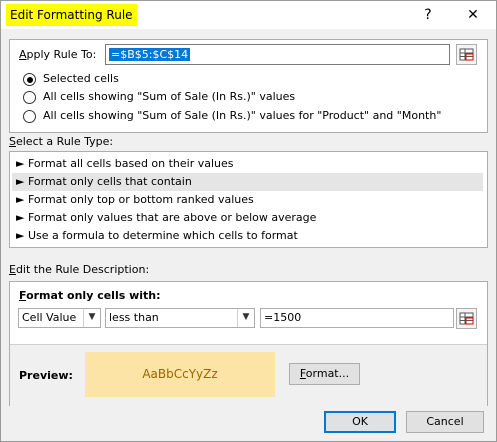  I want to click on radio-all-cells-product-month, so click(29, 116).